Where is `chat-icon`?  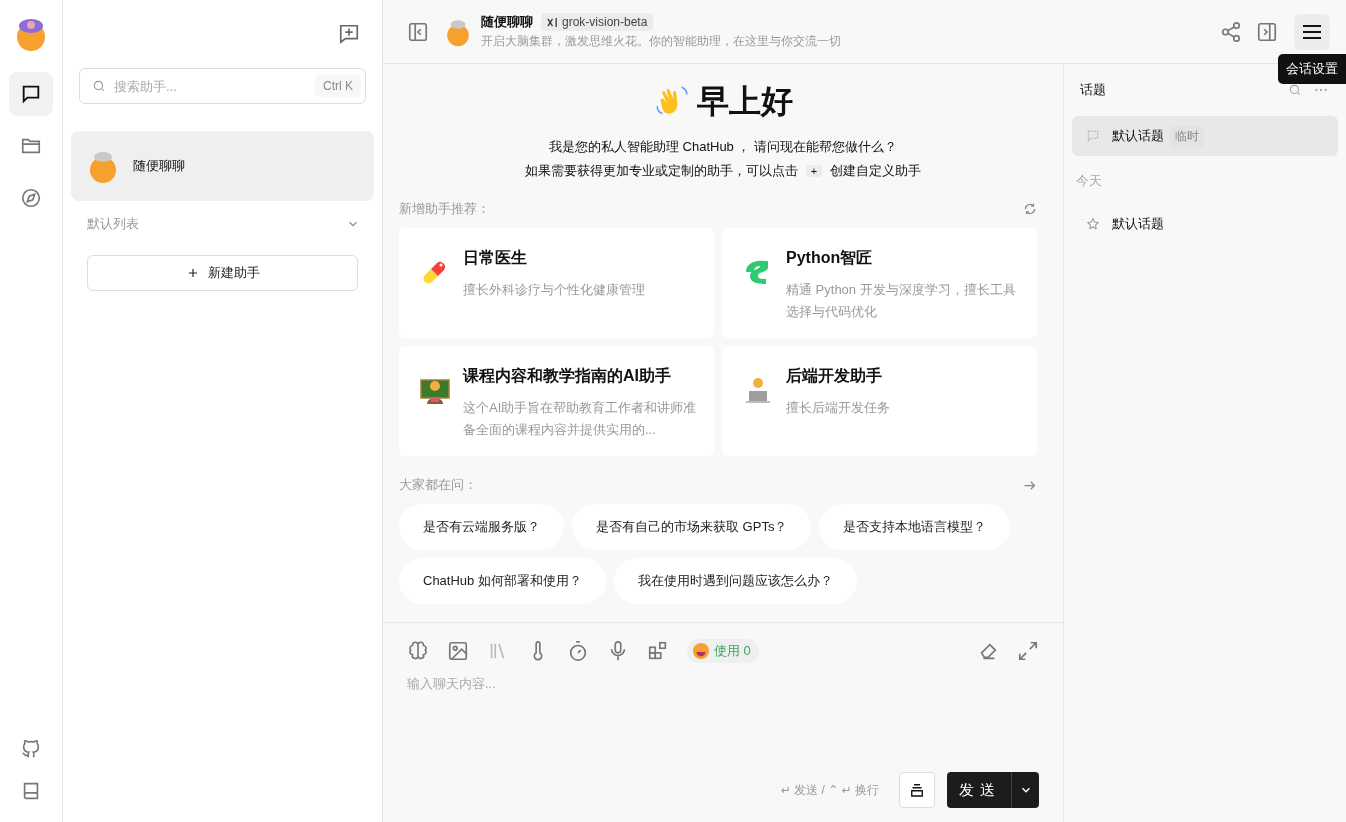
chat-icon is located at coordinates (31, 94).